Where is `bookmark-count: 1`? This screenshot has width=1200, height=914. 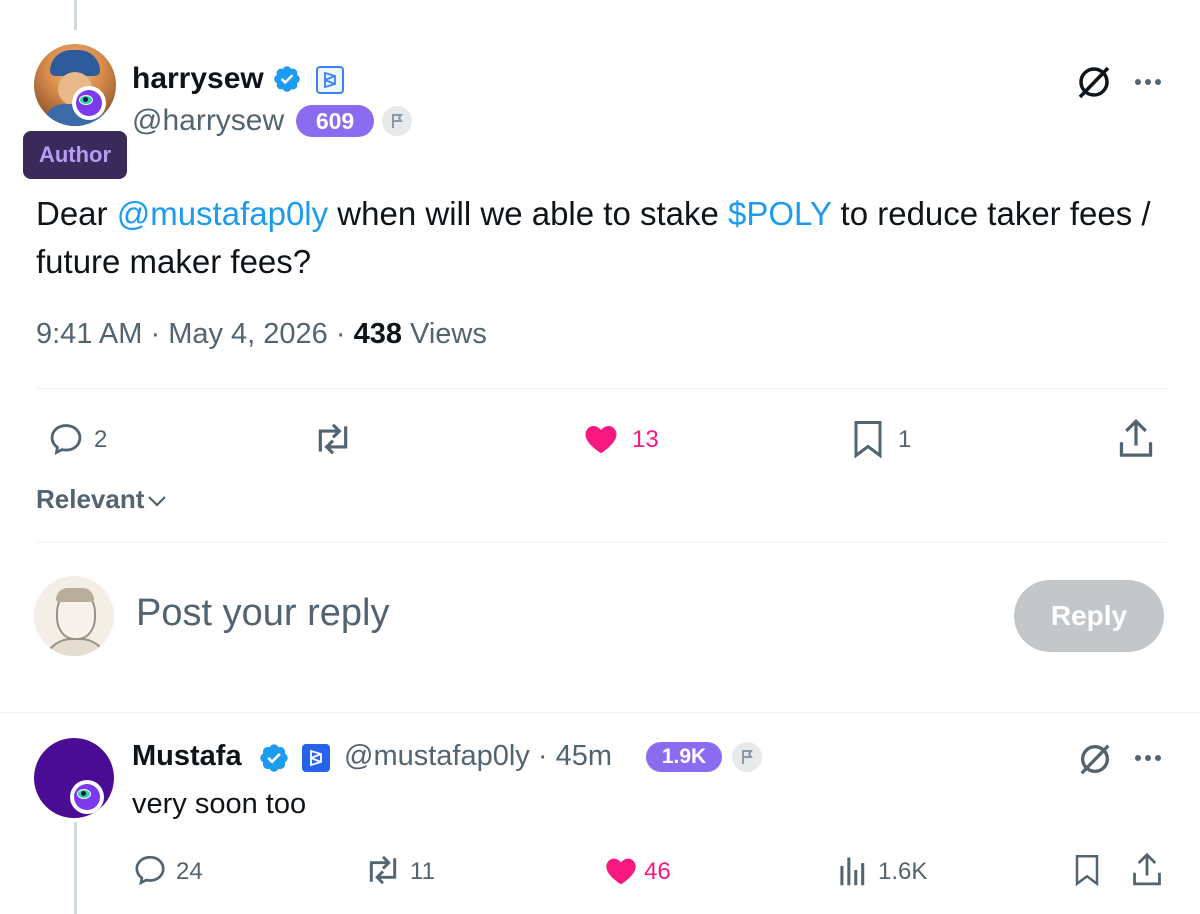
bookmark-count: 1 is located at coordinates (905, 439).